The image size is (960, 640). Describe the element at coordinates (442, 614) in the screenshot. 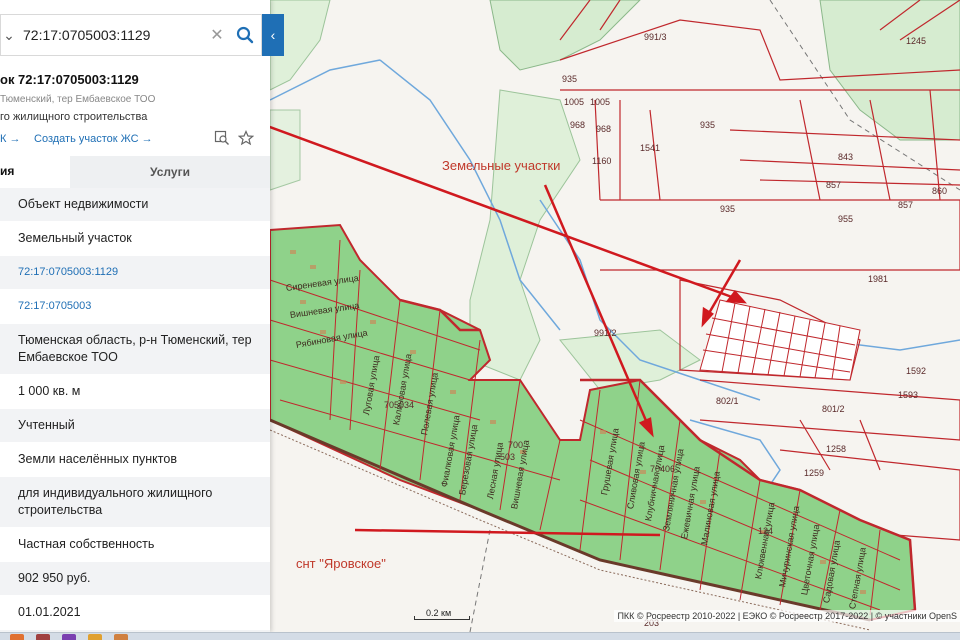

I see `scale-bar: 0.2 км` at that location.